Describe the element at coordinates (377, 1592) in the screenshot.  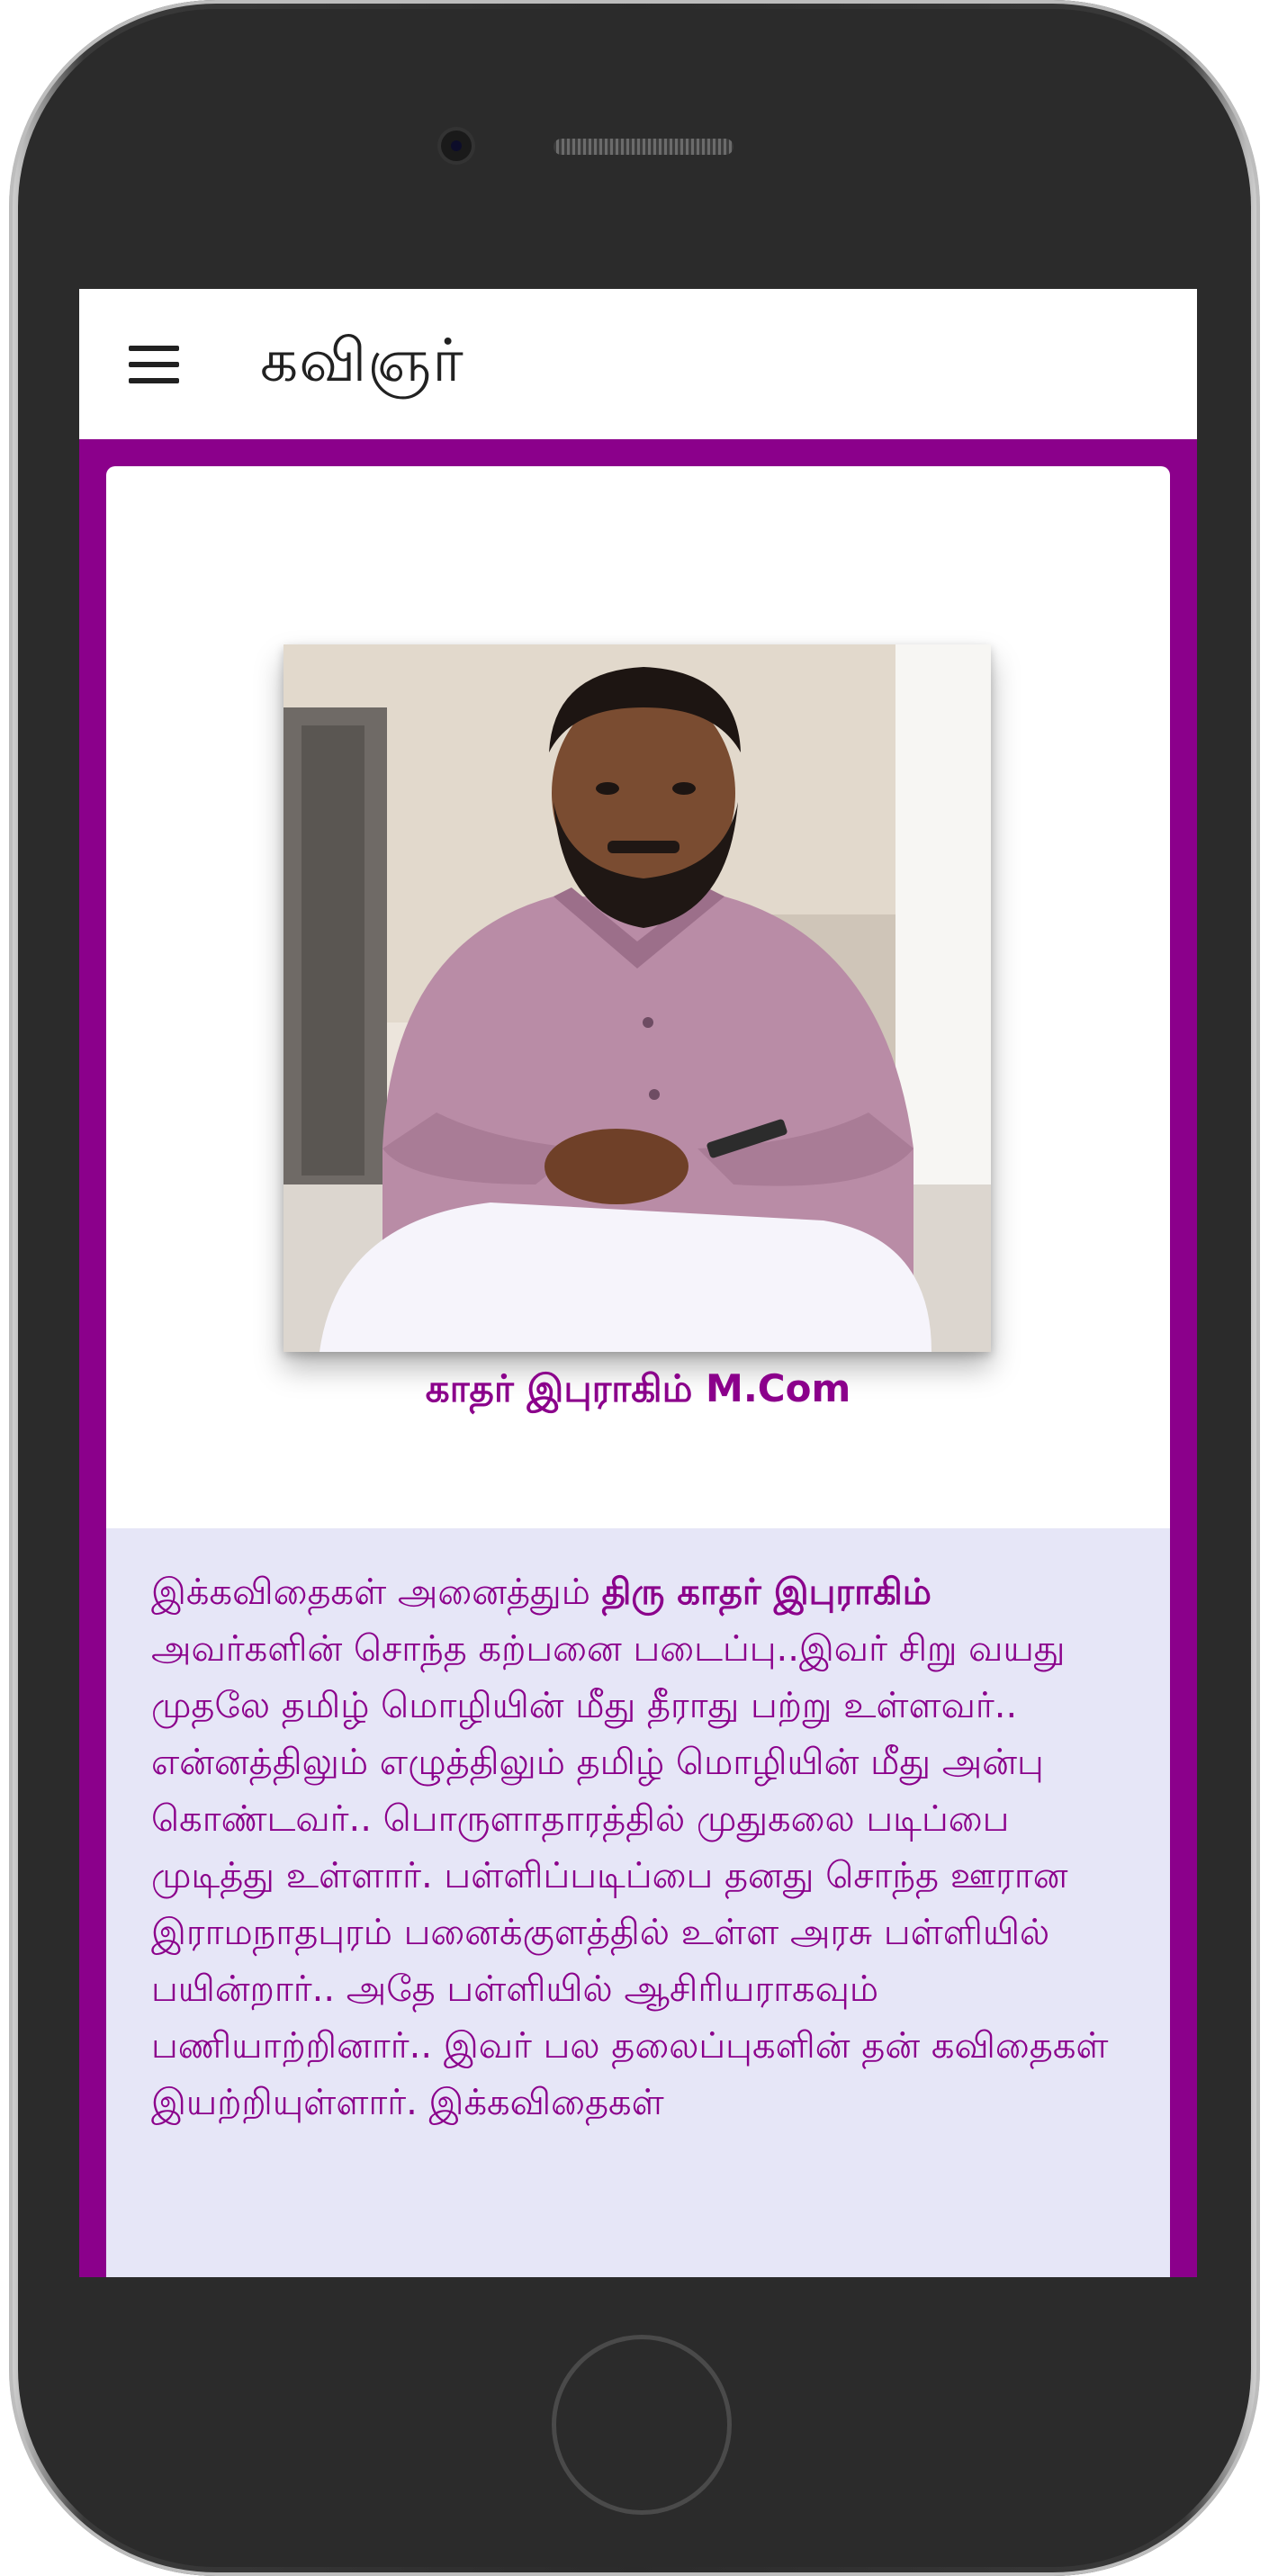
I see `bio-lead: இக்கவிதைகள் அனைத்தும்` at that location.